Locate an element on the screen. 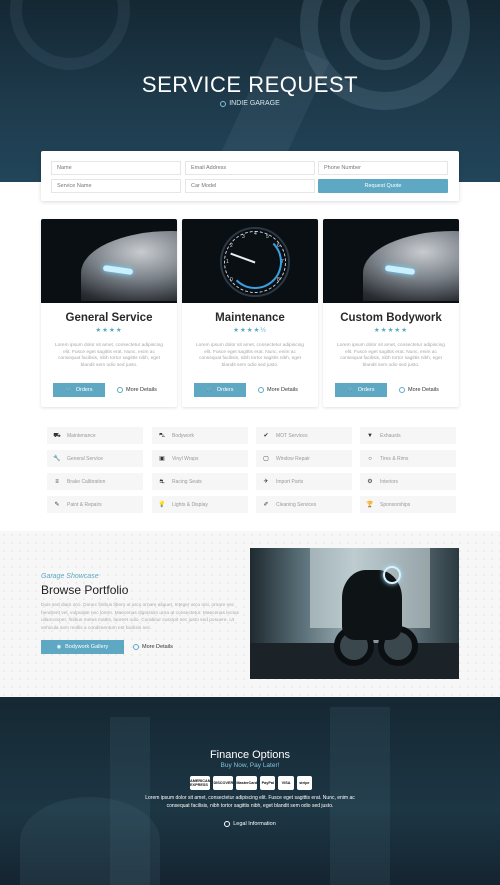 This screenshot has height=885, width=500. motorcycle-image is located at coordinates (354, 613).